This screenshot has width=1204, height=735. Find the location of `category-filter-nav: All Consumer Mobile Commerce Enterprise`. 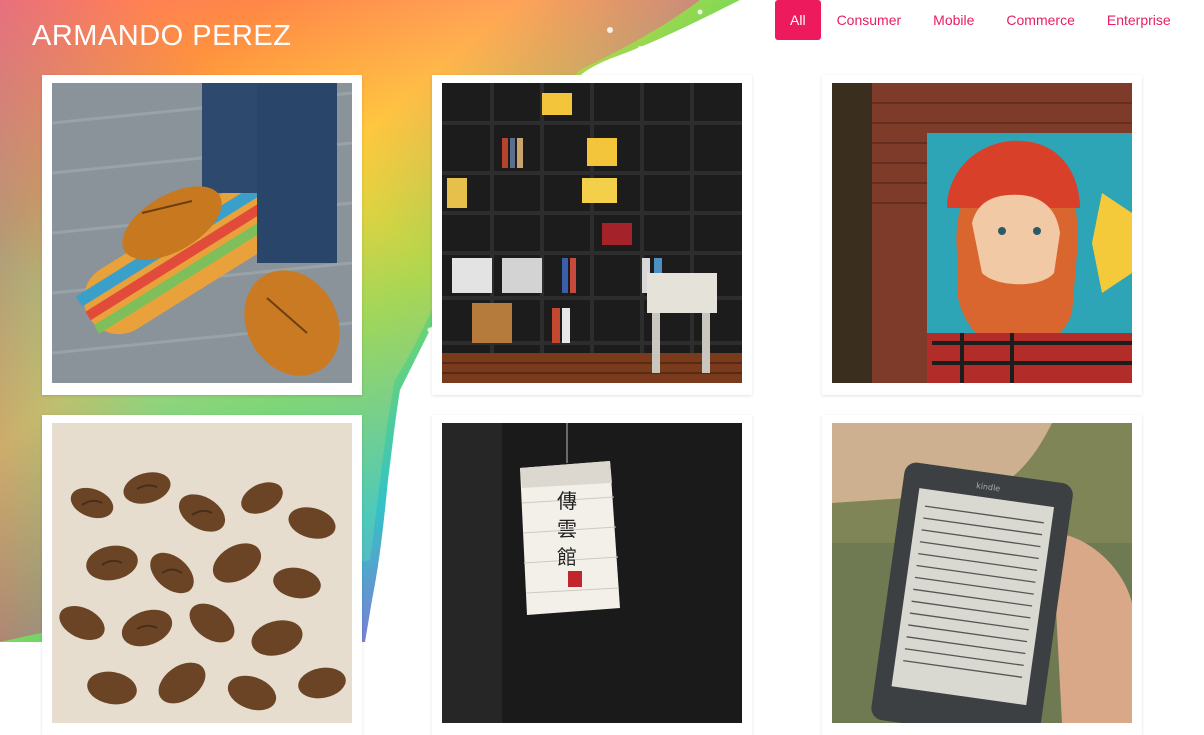

category-filter-nav: All Consumer Mobile Commerce Enterprise is located at coordinates (981, 20).